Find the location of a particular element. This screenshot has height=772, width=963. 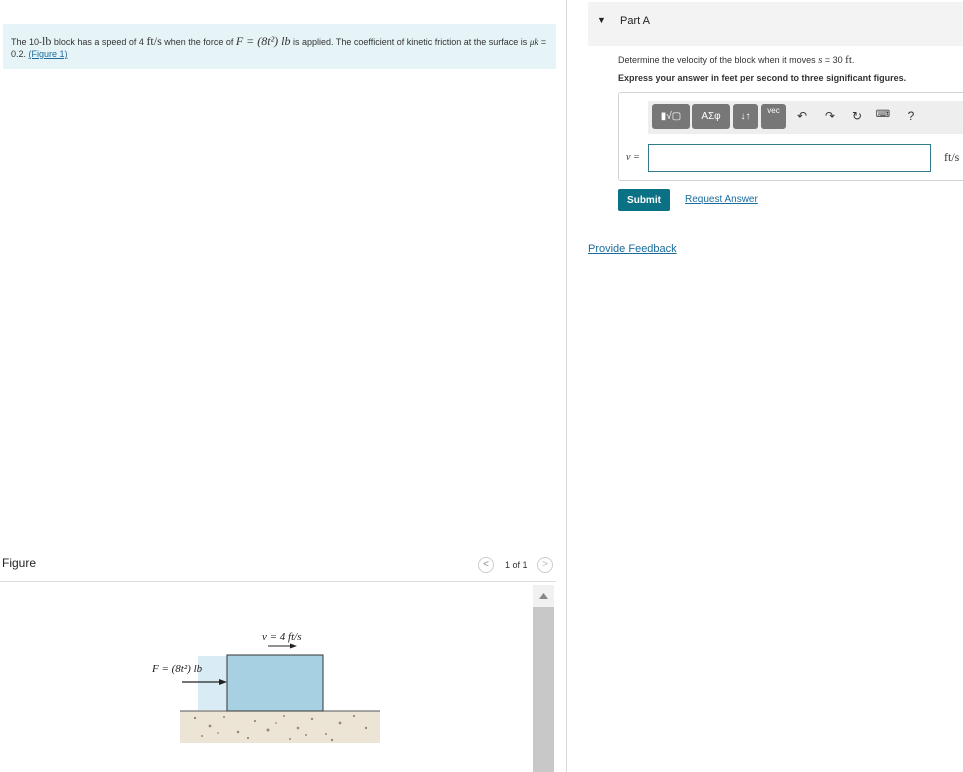

figure-counter: 1 of 1 is located at coordinates (516, 565).